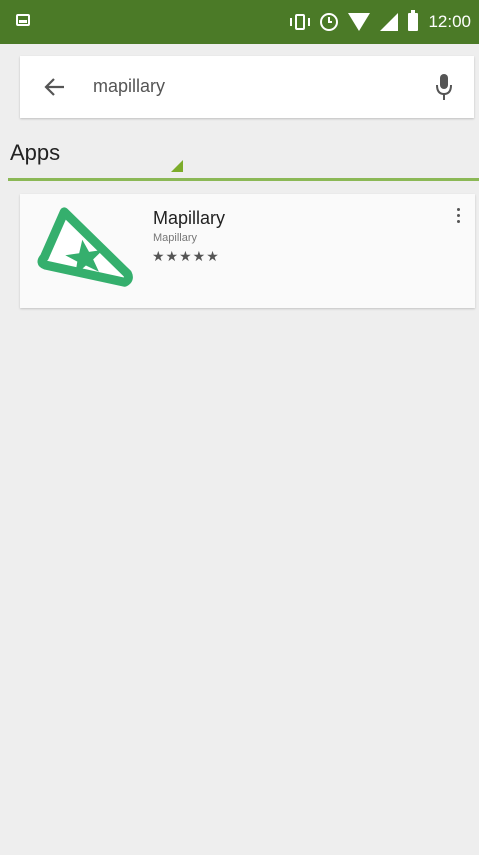 Image resolution: width=479 pixels, height=855 pixels. What do you see at coordinates (444, 87) in the screenshot?
I see `microphone-icon` at bounding box center [444, 87].